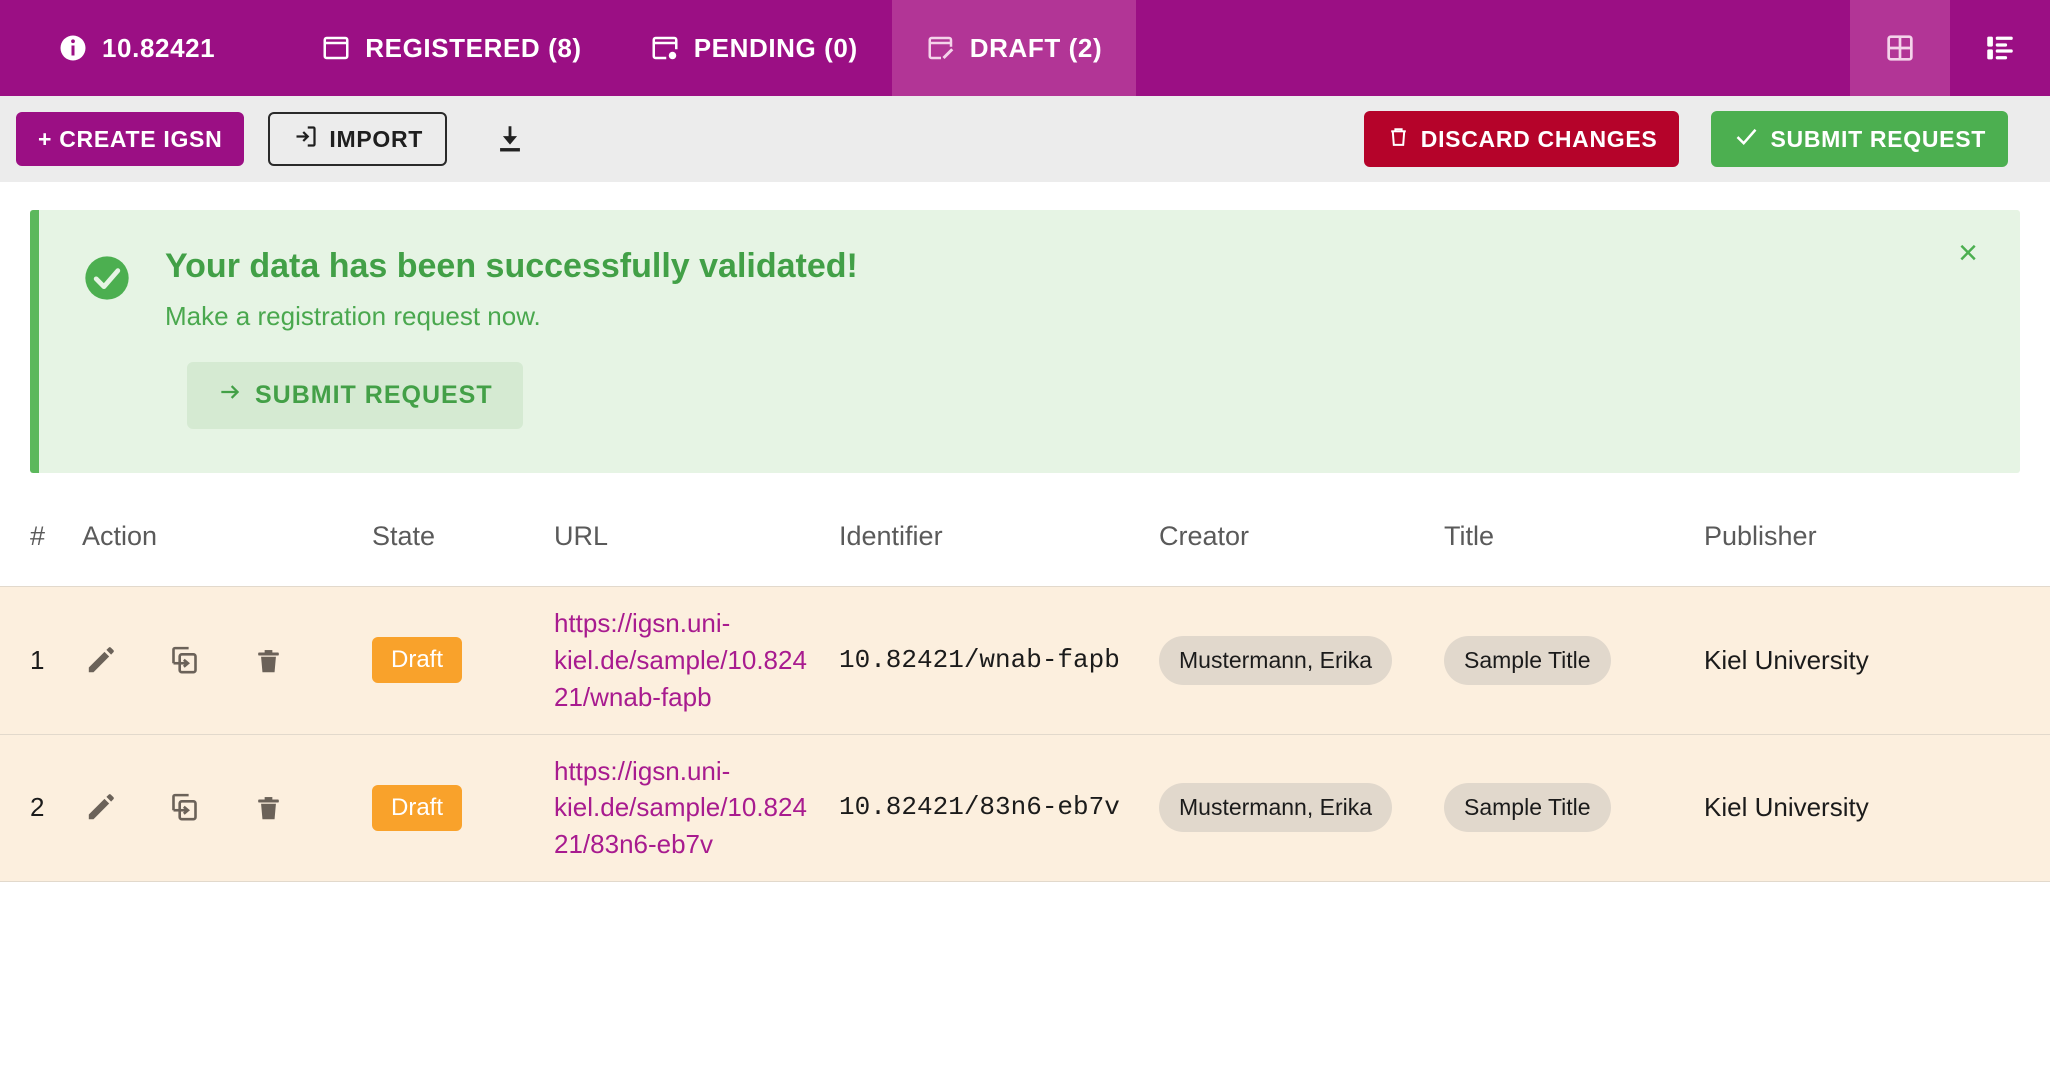 Image resolution: width=2050 pixels, height=1070 pixels. What do you see at coordinates (1398, 139) in the screenshot?
I see `trash-icon` at bounding box center [1398, 139].